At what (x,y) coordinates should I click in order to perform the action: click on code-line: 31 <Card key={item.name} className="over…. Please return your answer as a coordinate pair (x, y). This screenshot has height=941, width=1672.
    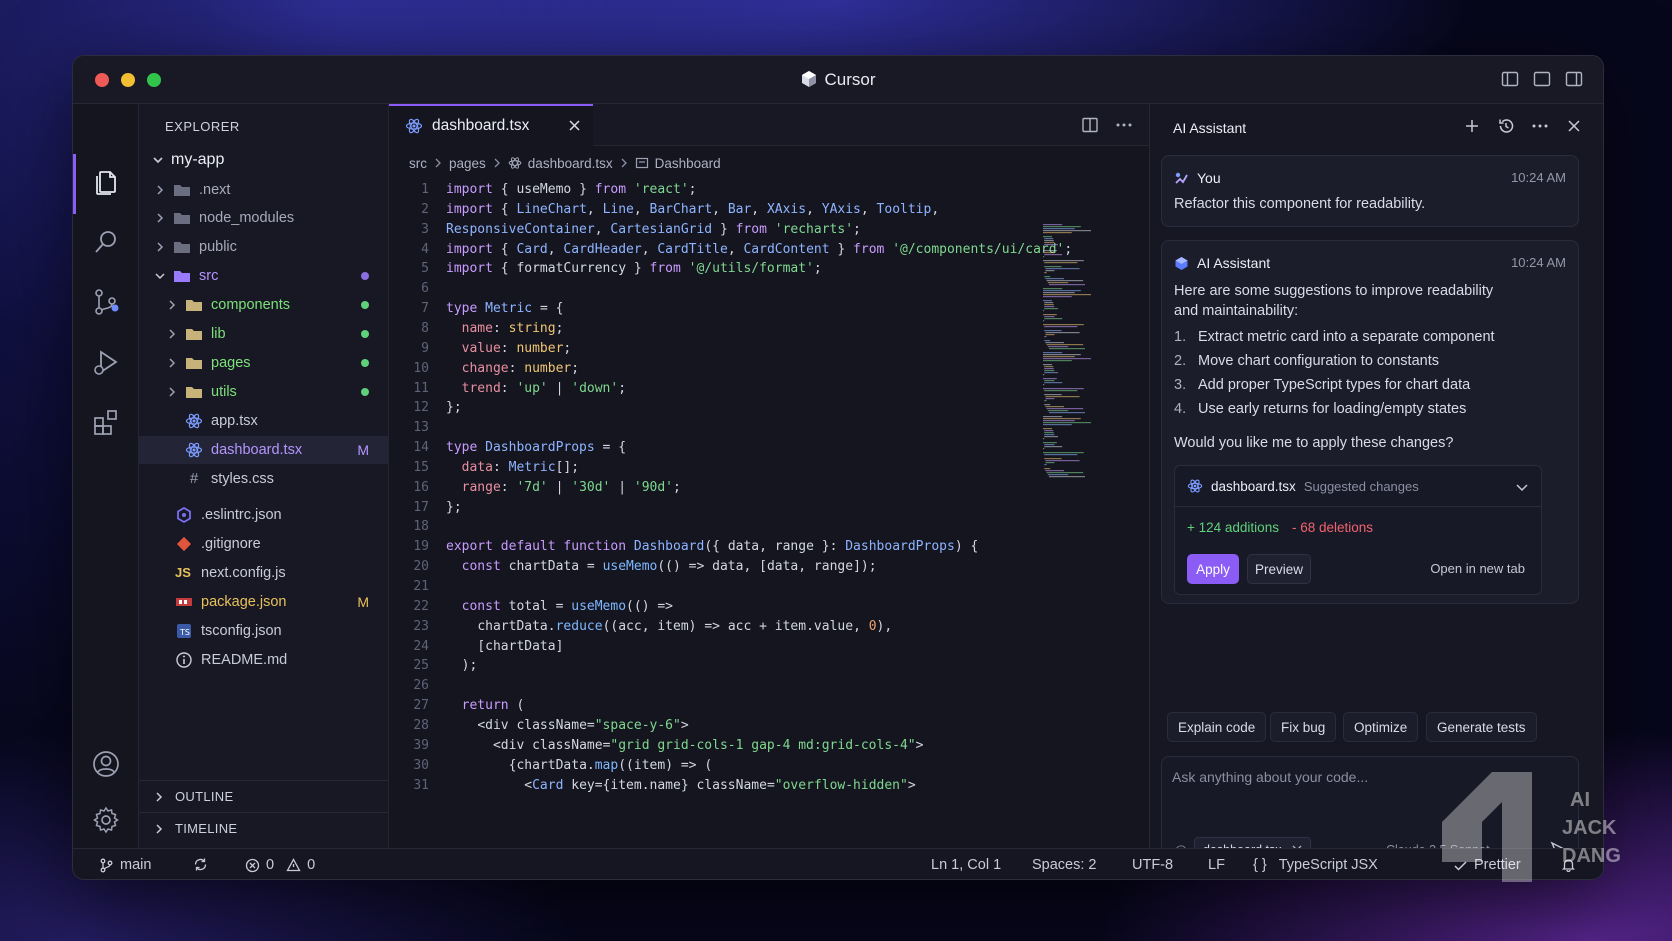
    Looking at the image, I should click on (739, 786).